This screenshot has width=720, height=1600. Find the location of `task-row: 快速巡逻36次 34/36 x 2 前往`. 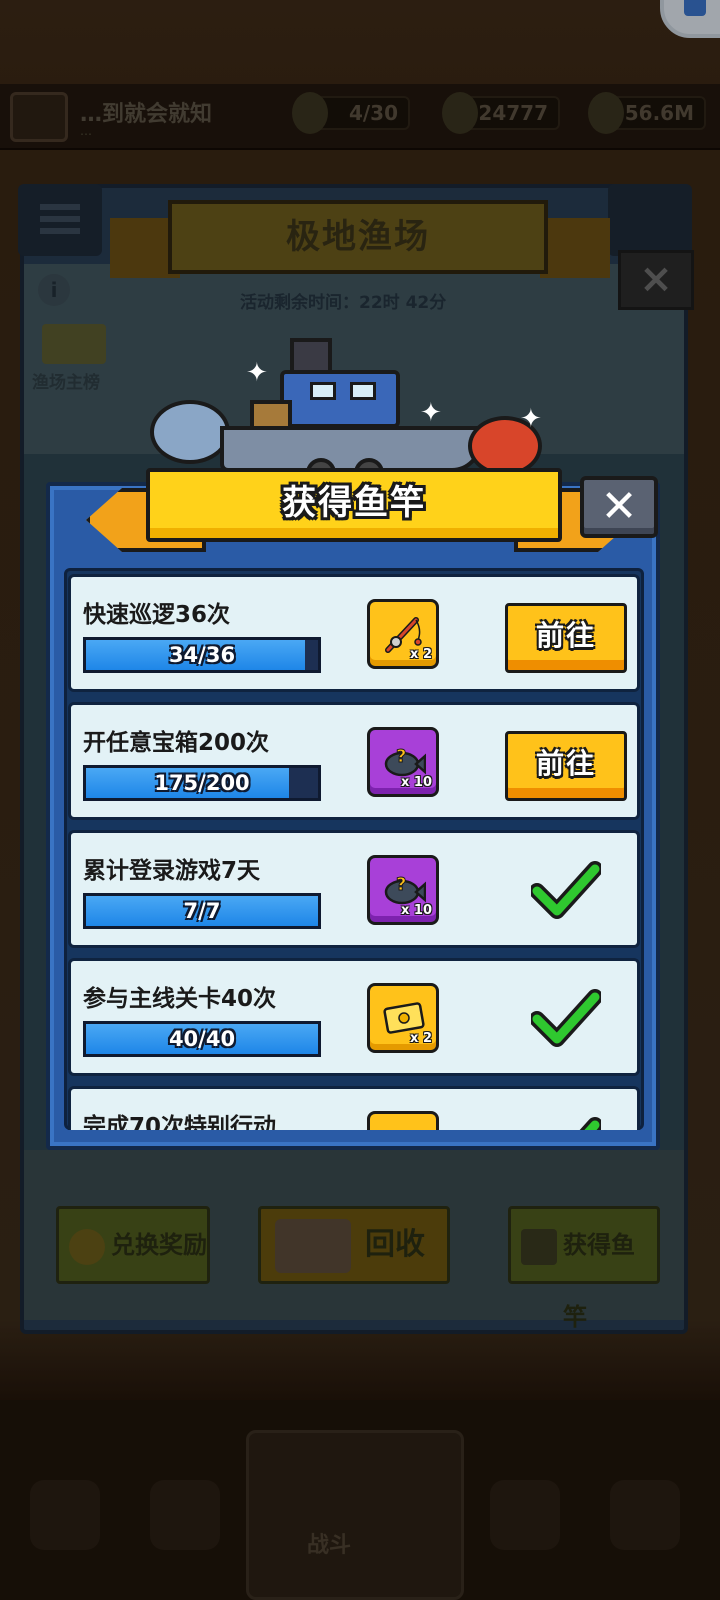

task-row: 快速巡逻36次 34/36 x 2 前往 is located at coordinates (354, 633).